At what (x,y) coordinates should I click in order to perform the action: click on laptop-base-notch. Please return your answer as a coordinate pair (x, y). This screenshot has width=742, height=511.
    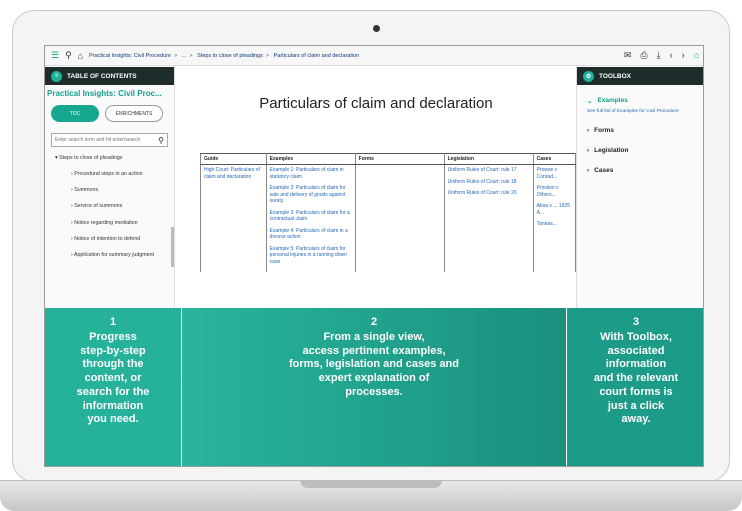
    Looking at the image, I should click on (371, 484).